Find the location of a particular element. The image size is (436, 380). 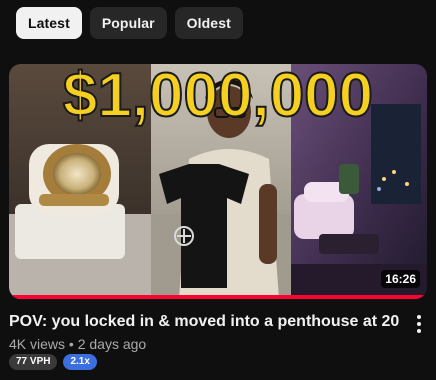

watch-progress-track is located at coordinates (218, 297).